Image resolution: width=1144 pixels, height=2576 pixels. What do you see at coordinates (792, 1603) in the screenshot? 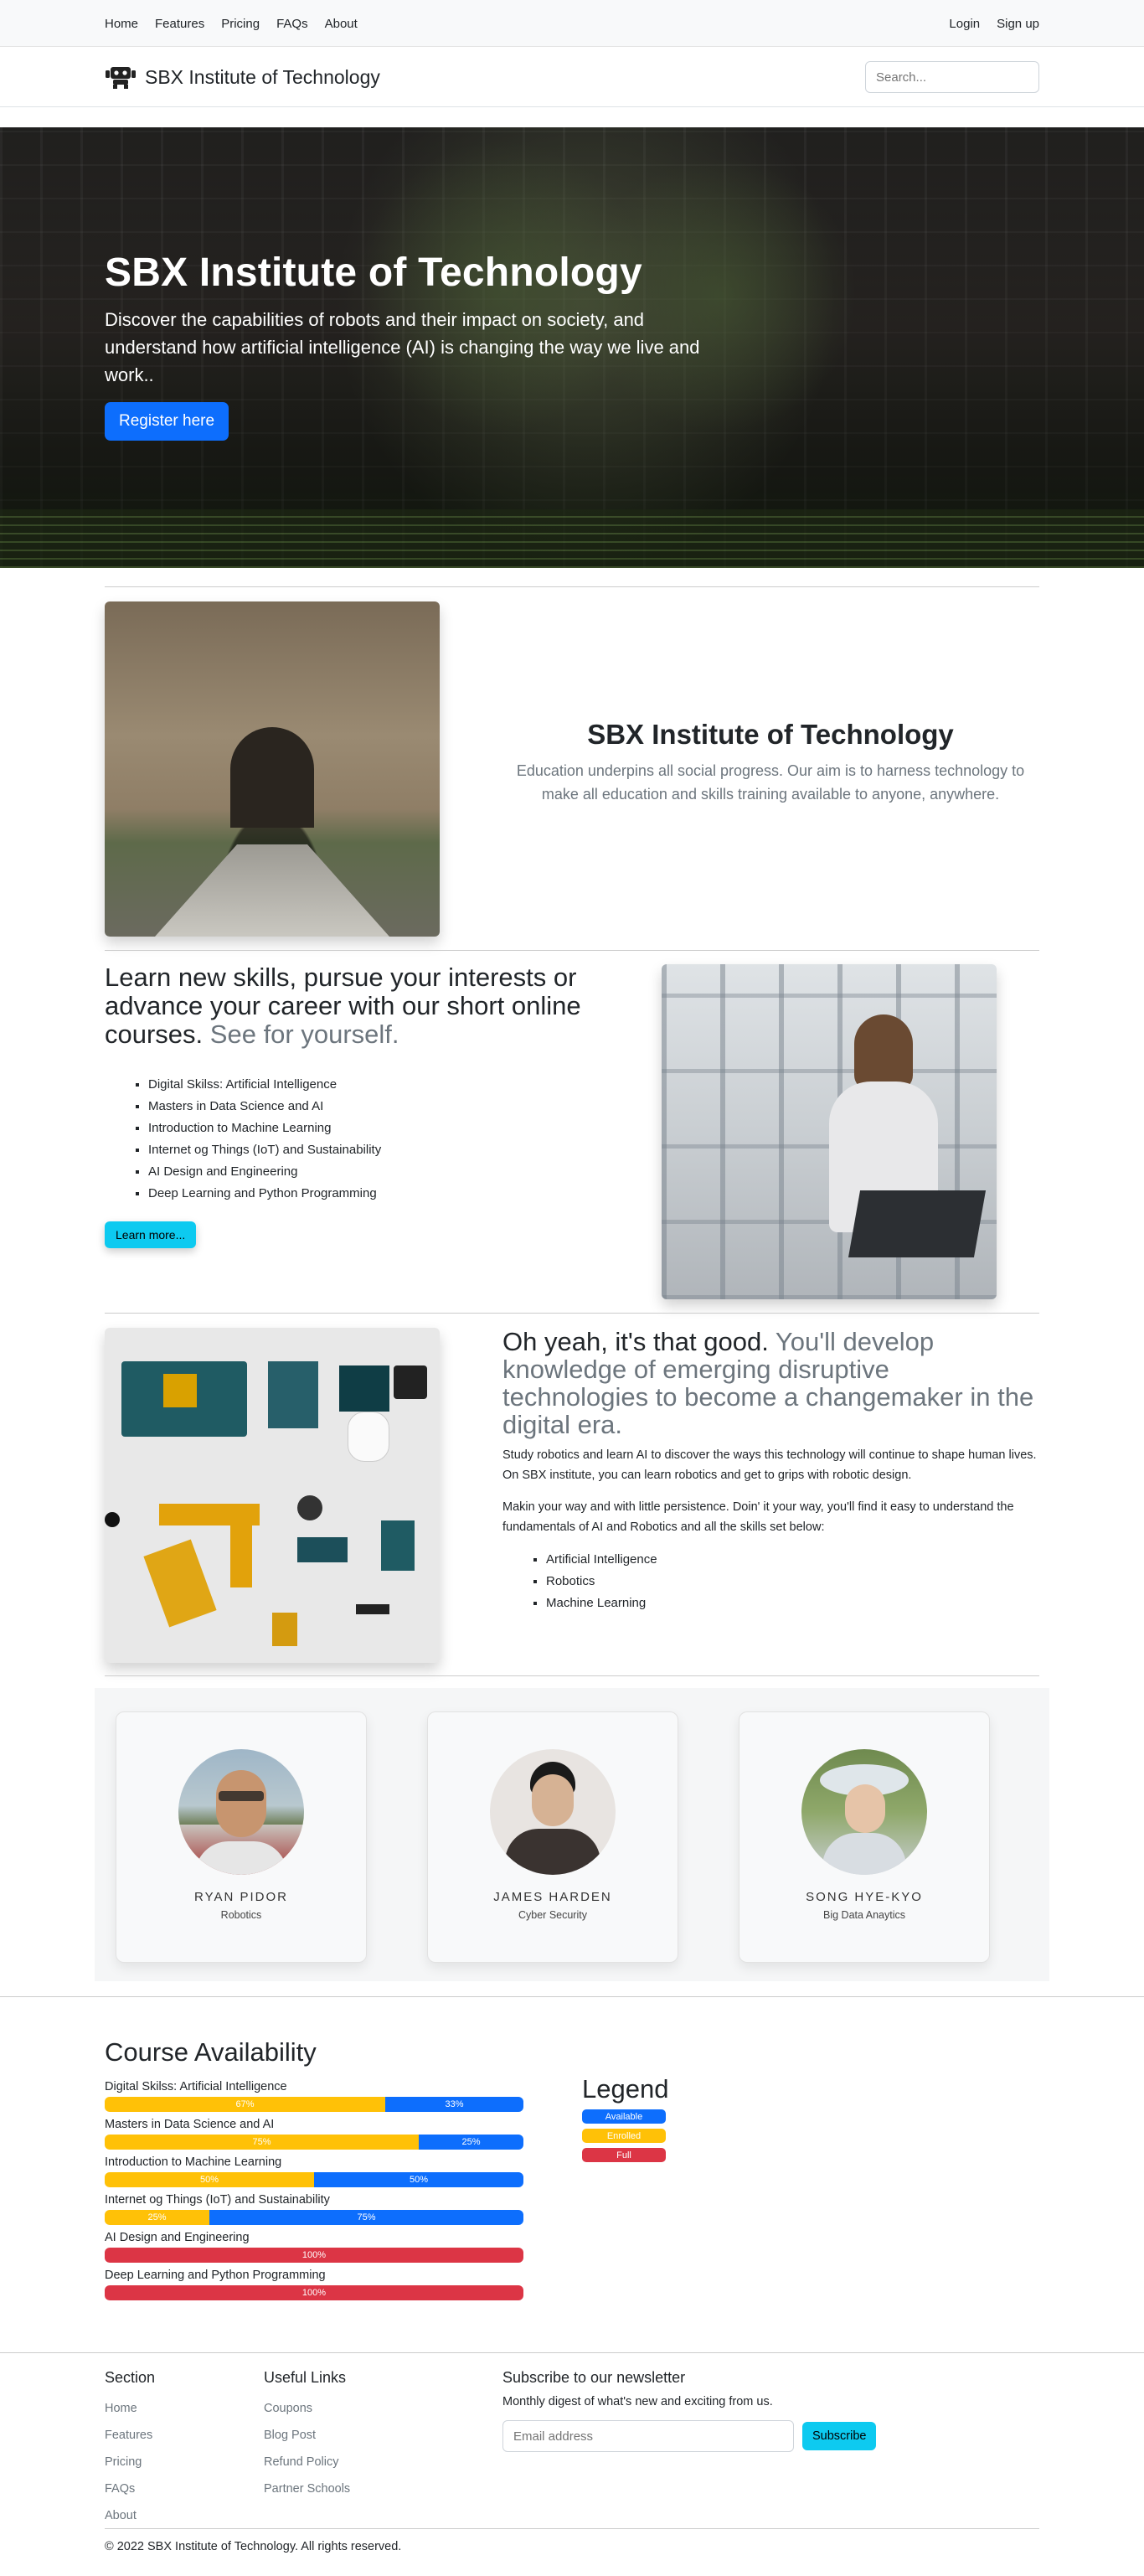
I see `list-item: Machine Learning` at bounding box center [792, 1603].